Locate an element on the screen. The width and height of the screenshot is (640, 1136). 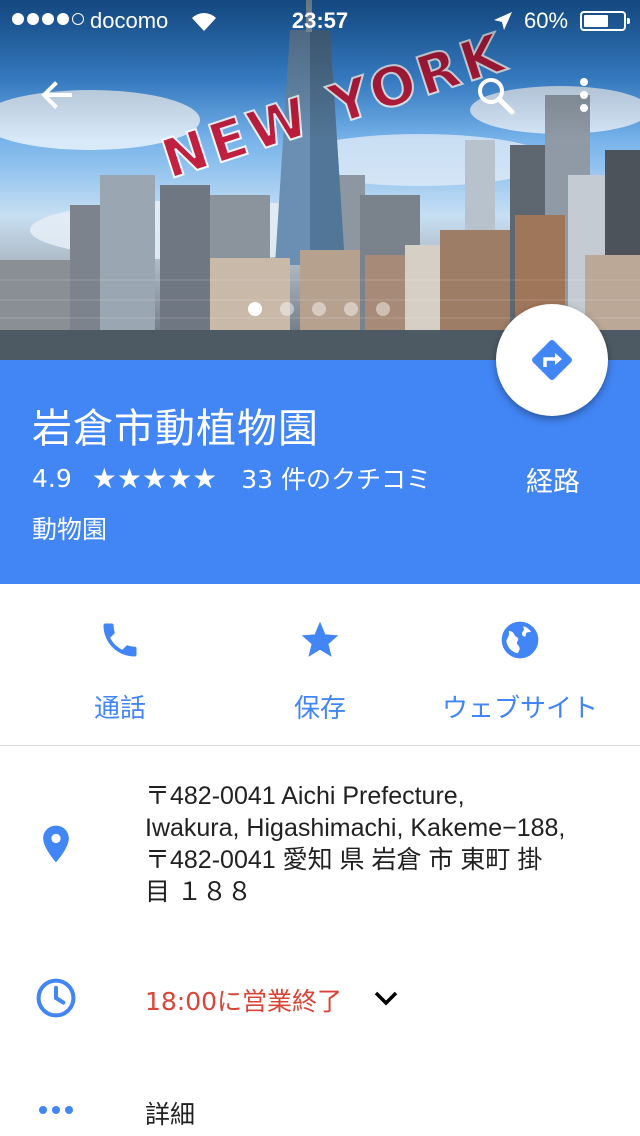
globe-icon is located at coordinates (520, 640).